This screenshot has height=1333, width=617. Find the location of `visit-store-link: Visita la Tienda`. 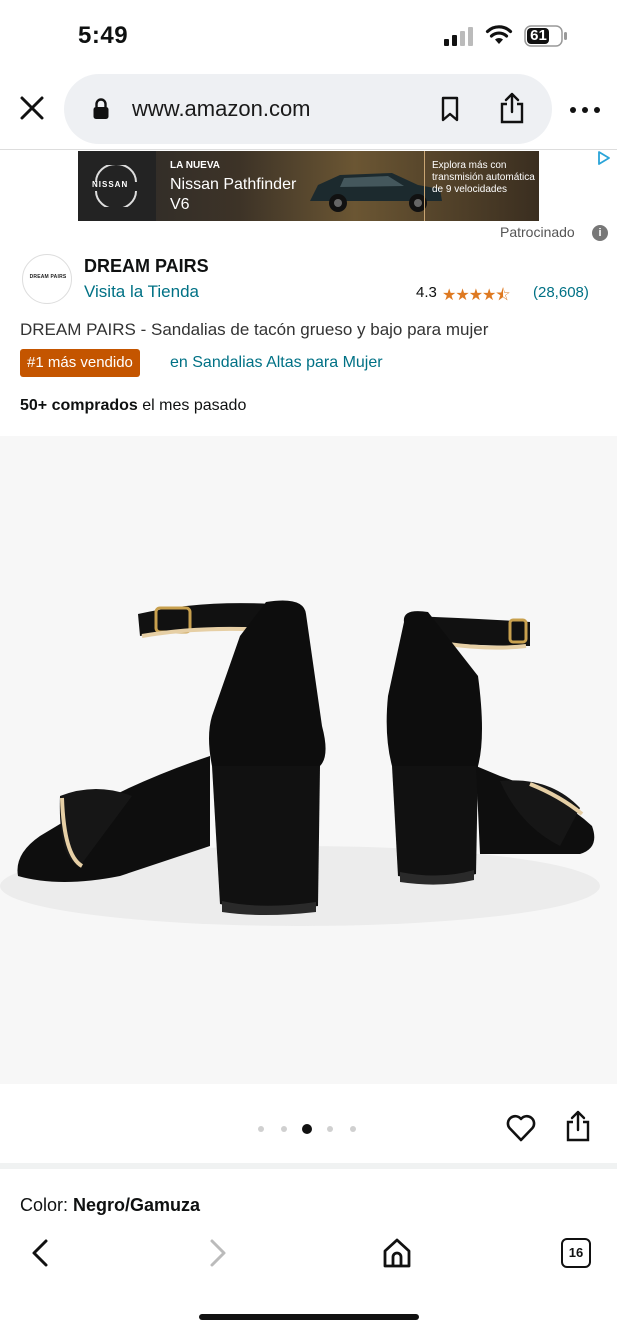

visit-store-link: Visita la Tienda is located at coordinates (141, 292).